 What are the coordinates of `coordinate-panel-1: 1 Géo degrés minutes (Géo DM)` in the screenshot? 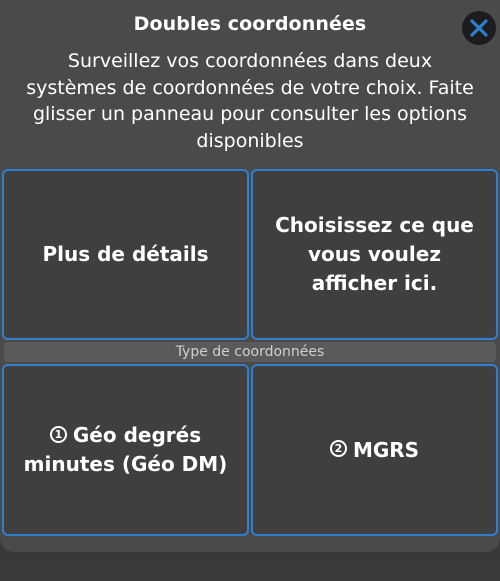 It's located at (125, 450).